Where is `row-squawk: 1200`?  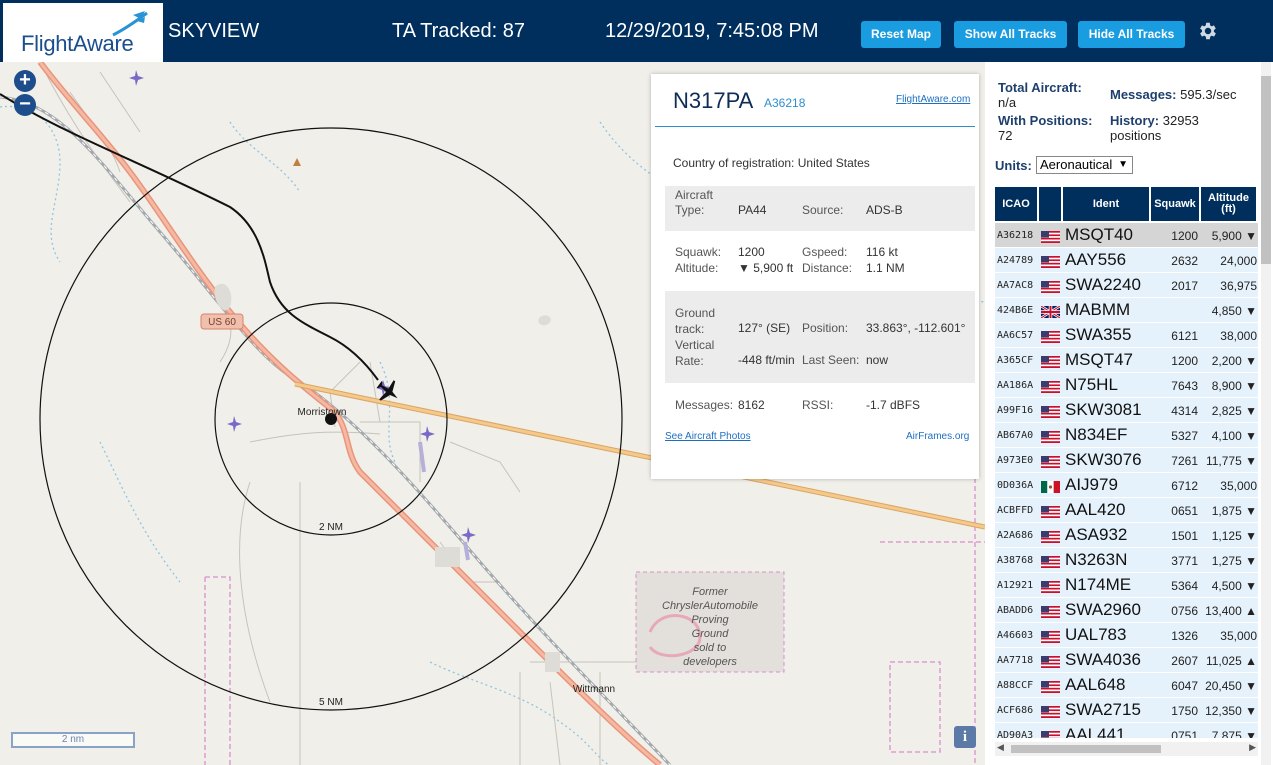
row-squawk: 1200 is located at coordinates (1184, 236).